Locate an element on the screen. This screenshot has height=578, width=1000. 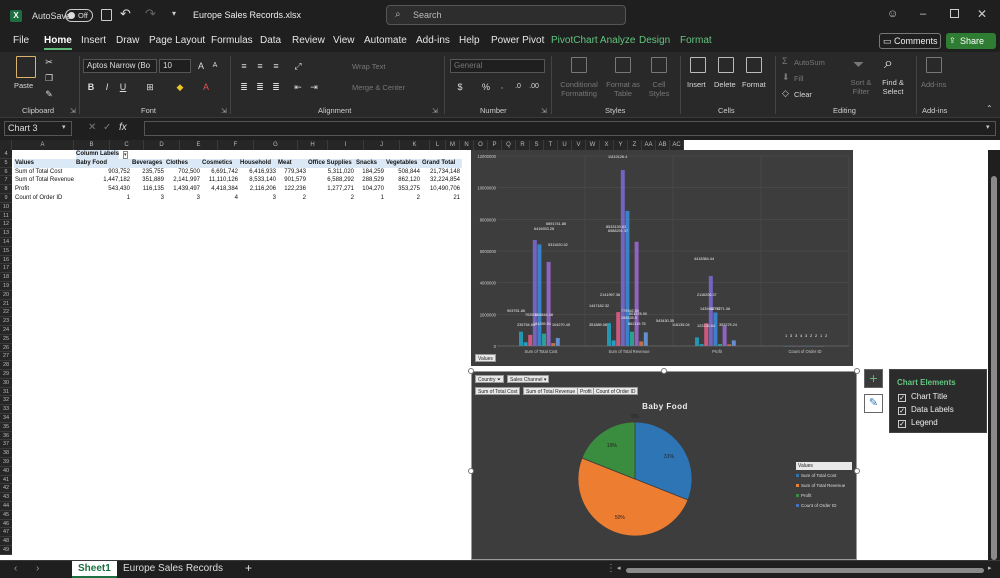
pivot-column-header: Office Supplies is located at coordinates (330, 163).